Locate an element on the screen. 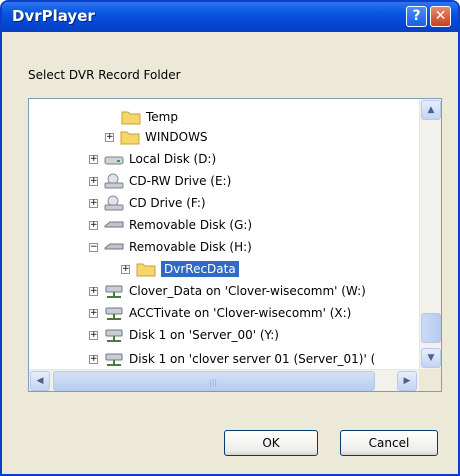 This screenshot has height=476, width=460. tree-item-label: Temp is located at coordinates (162, 117).